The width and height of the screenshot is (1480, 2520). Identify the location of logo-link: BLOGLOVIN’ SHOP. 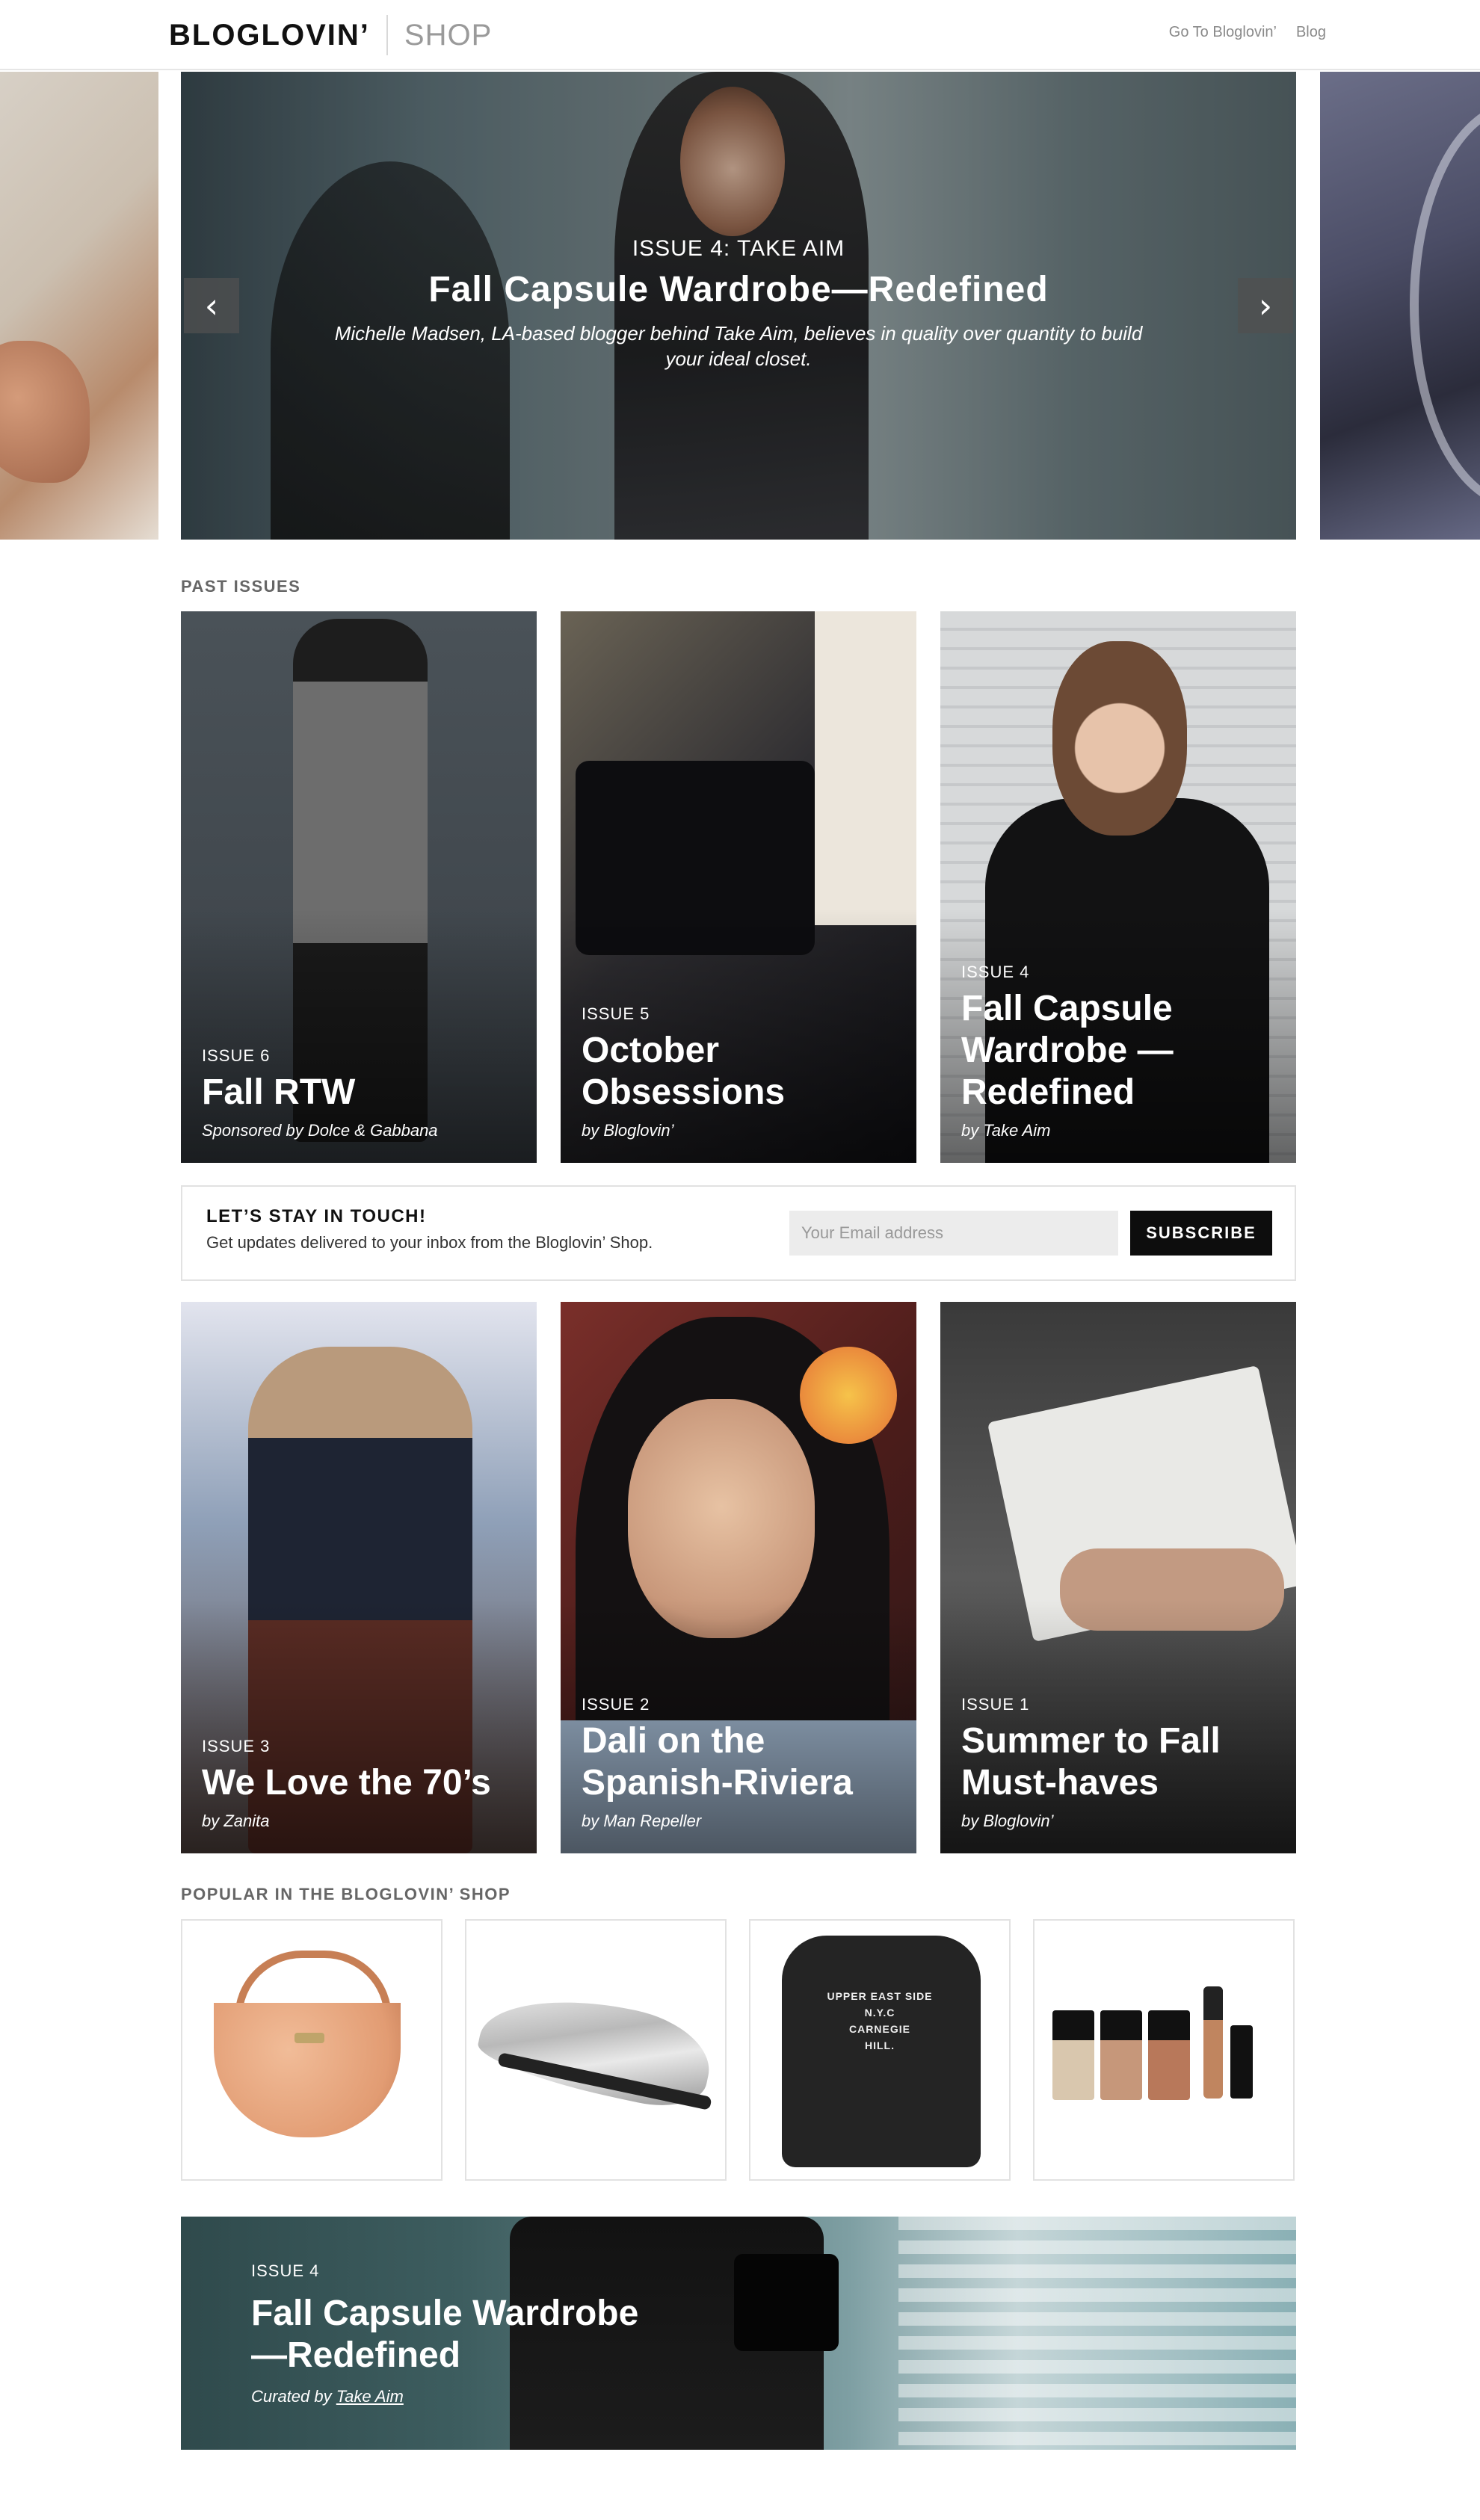
(331, 35).